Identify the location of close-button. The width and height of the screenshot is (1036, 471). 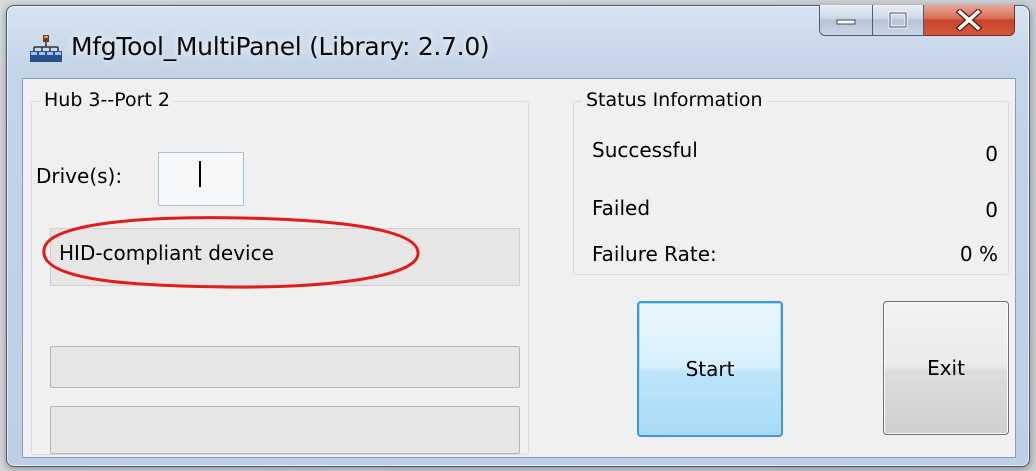
(969, 20).